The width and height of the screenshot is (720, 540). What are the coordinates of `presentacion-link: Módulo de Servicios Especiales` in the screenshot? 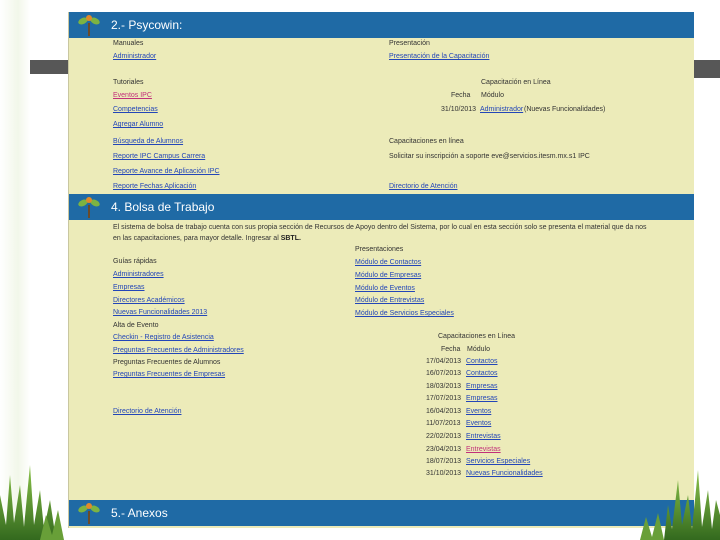 It's located at (404, 313).